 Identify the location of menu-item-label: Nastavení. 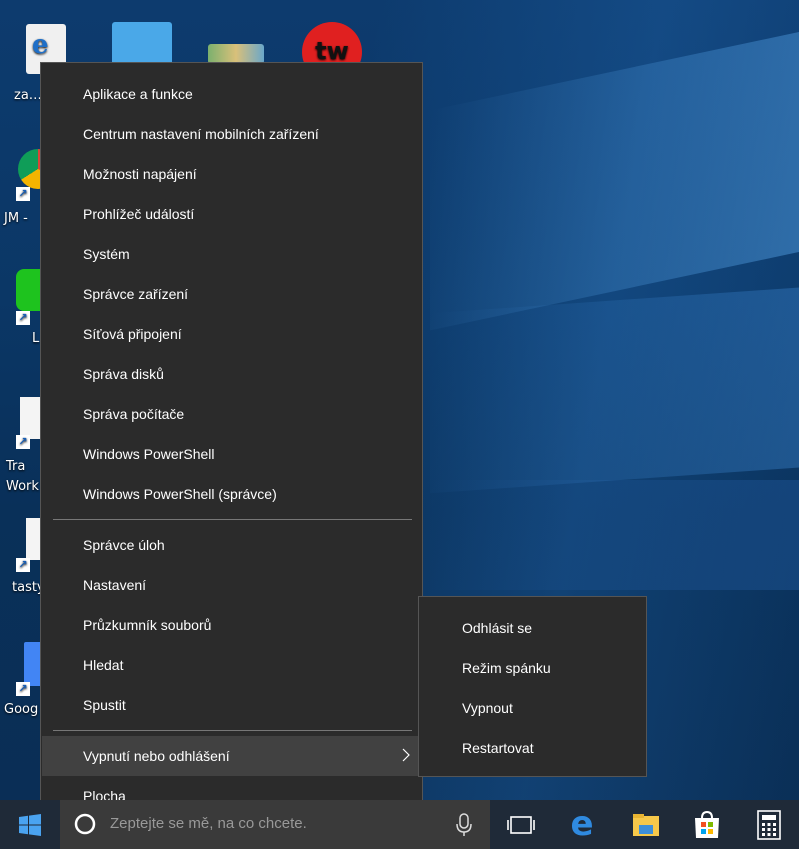
(115, 585).